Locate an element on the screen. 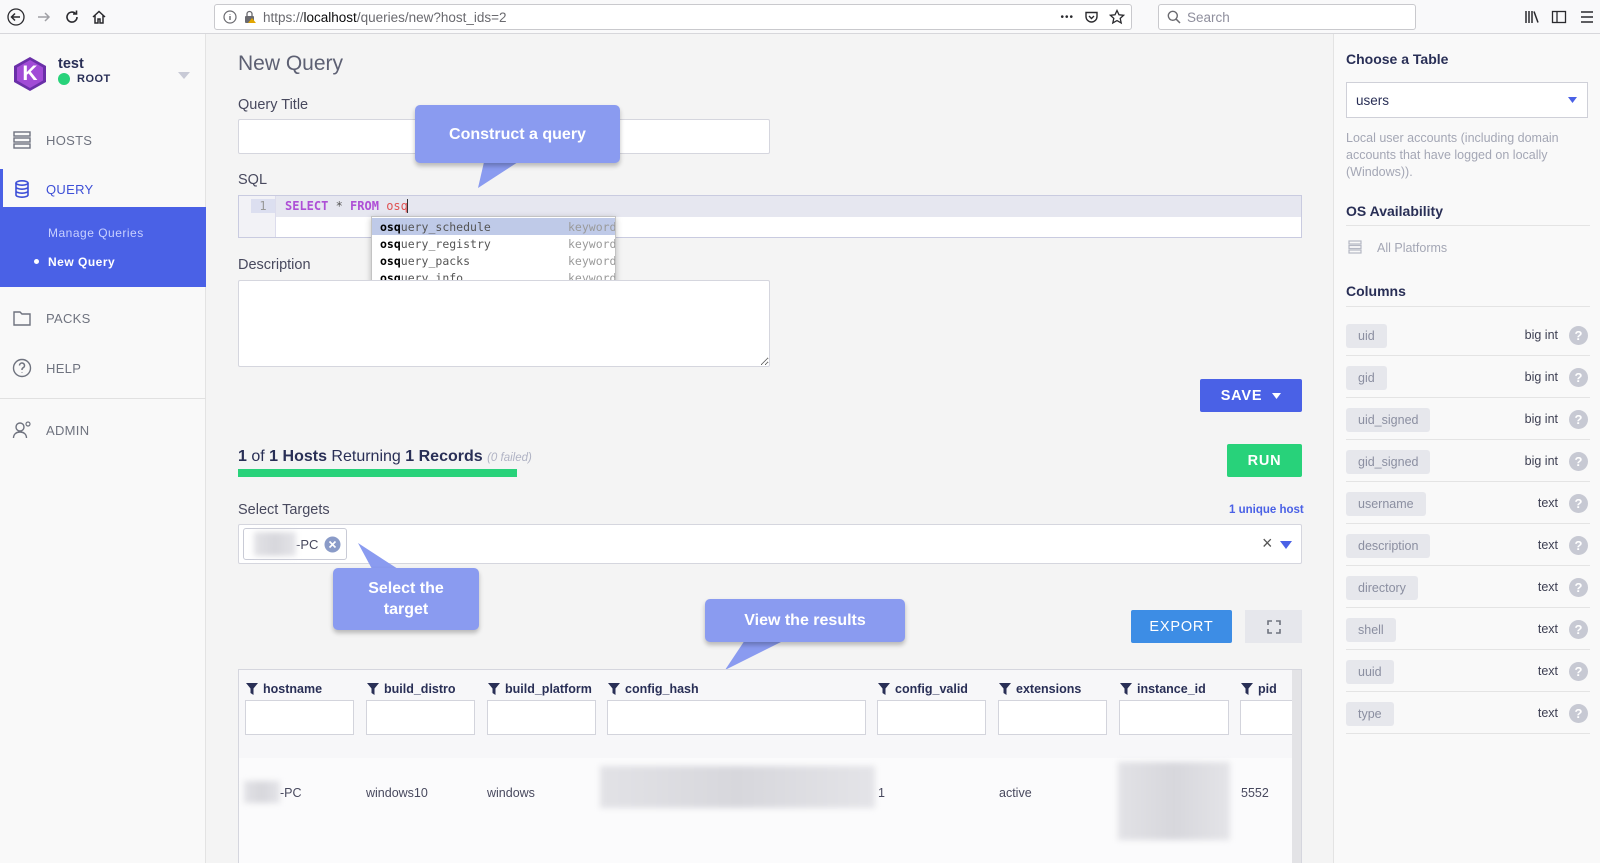  back-icon is located at coordinates (16, 17).